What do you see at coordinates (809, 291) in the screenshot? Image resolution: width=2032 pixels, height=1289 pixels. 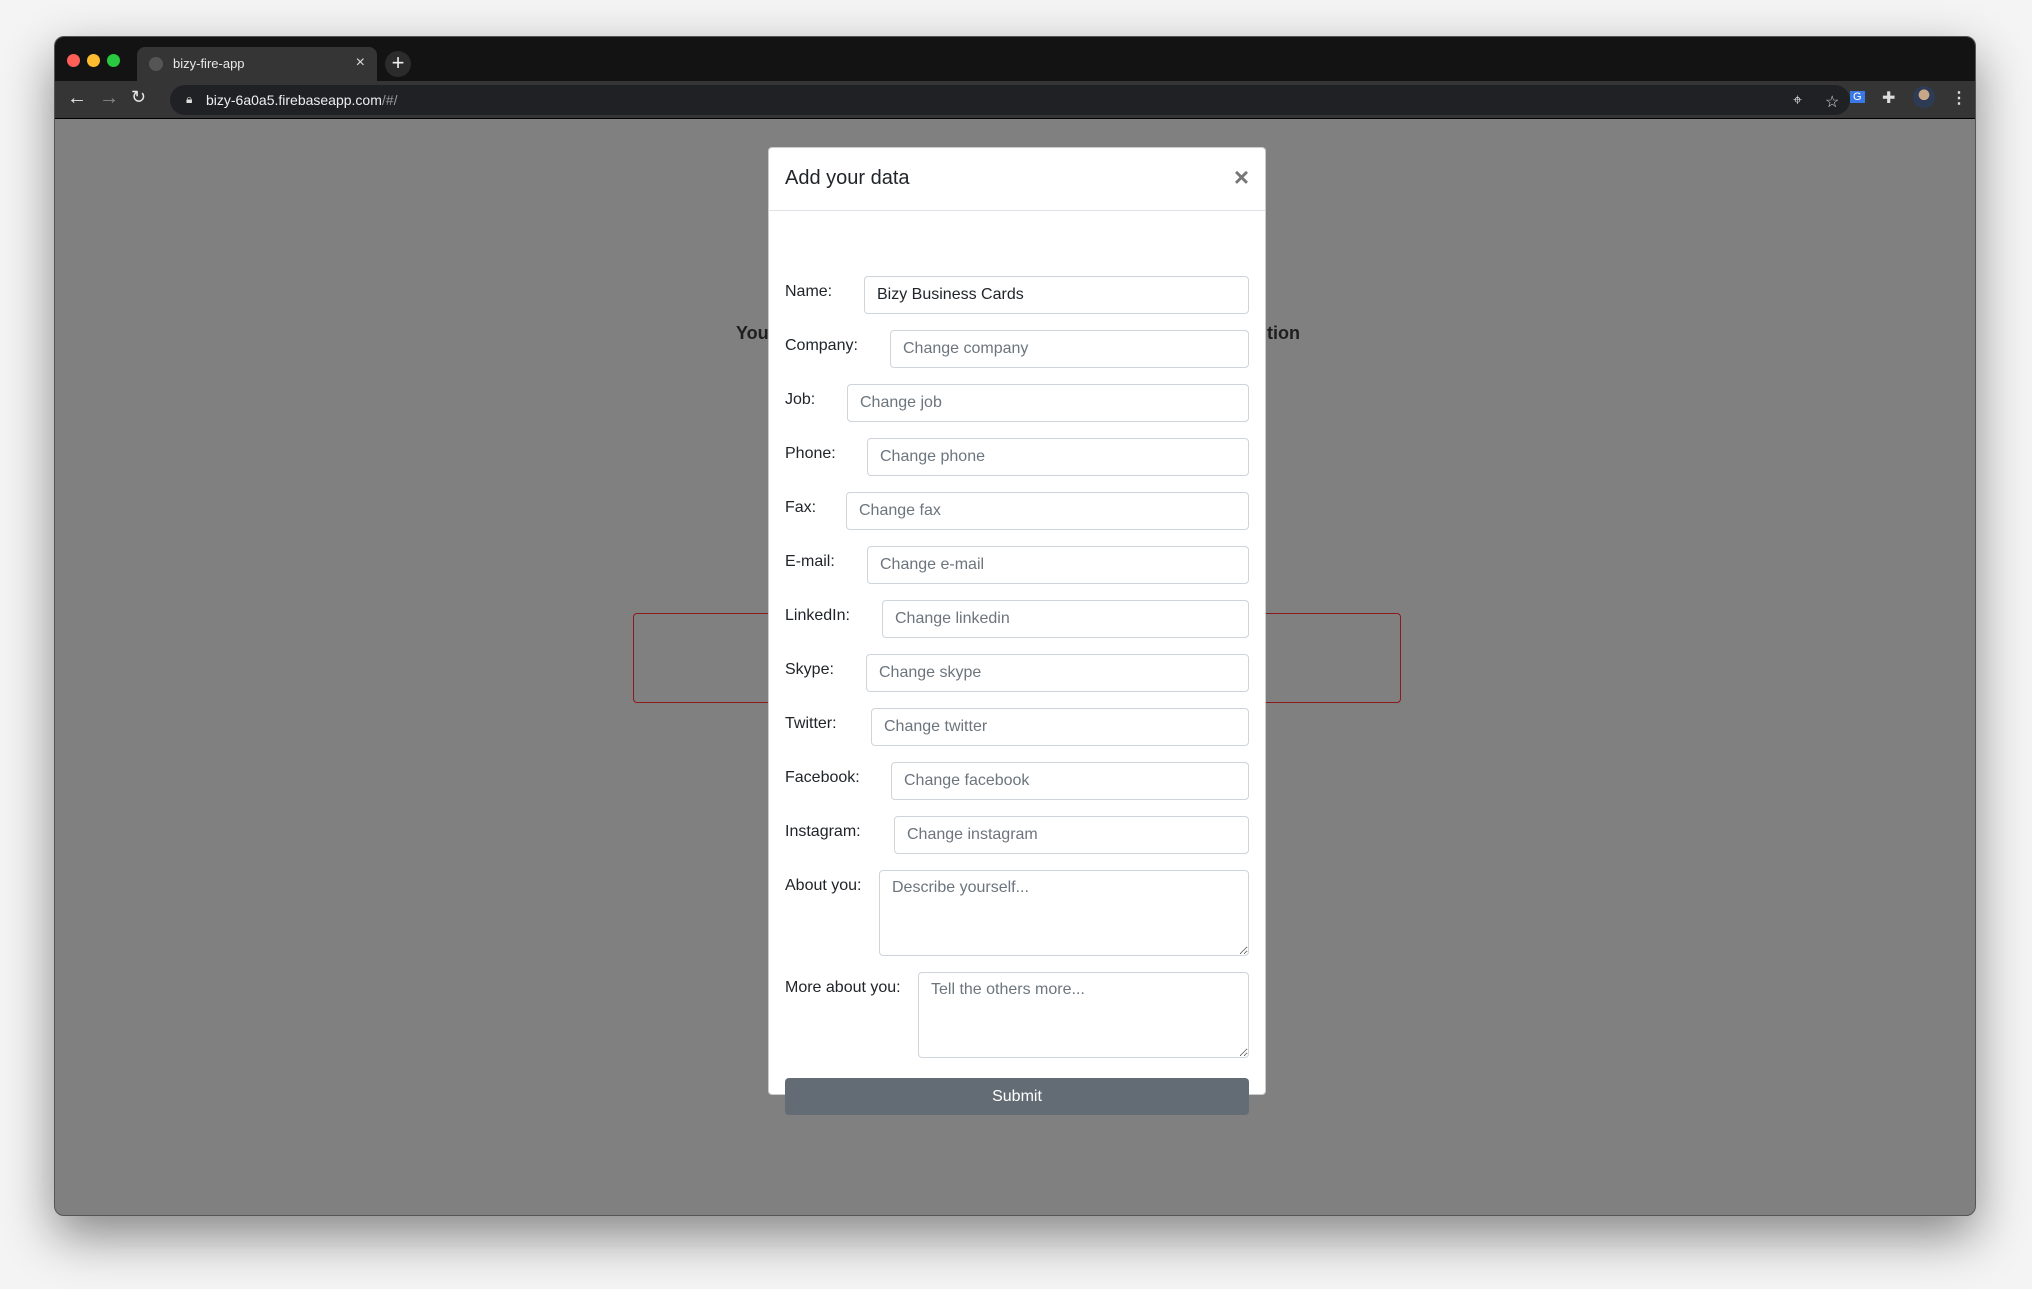 I see `name-label: Name:` at bounding box center [809, 291].